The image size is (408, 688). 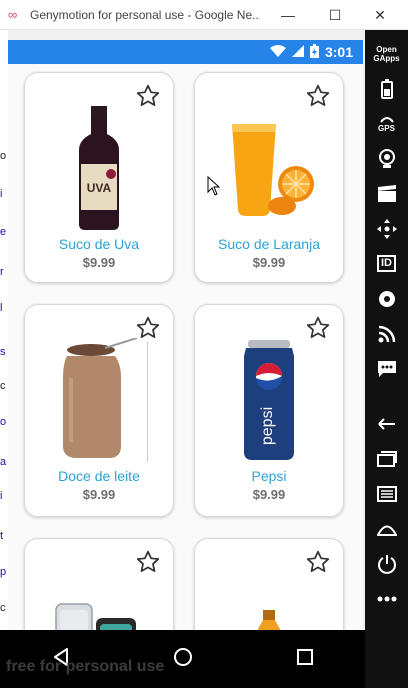 What do you see at coordinates (269, 244) in the screenshot?
I see `product-name: Suco de Laranja` at bounding box center [269, 244].